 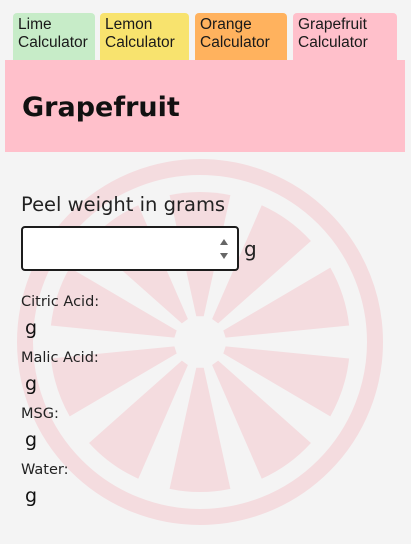 I want to click on peel-weight-field, so click(x=130, y=248).